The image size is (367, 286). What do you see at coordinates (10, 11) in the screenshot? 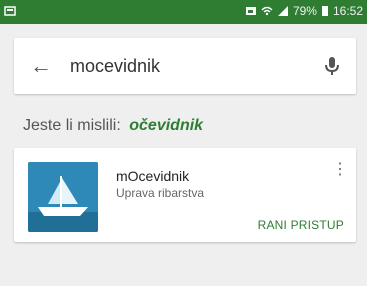
I see `app-notification-icon` at bounding box center [10, 11].